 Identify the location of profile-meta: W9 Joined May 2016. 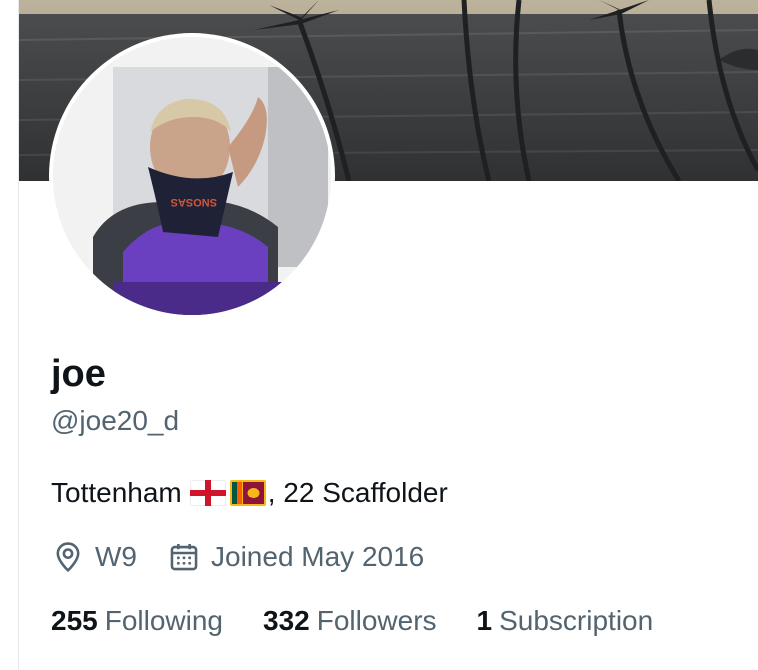
(252, 557).